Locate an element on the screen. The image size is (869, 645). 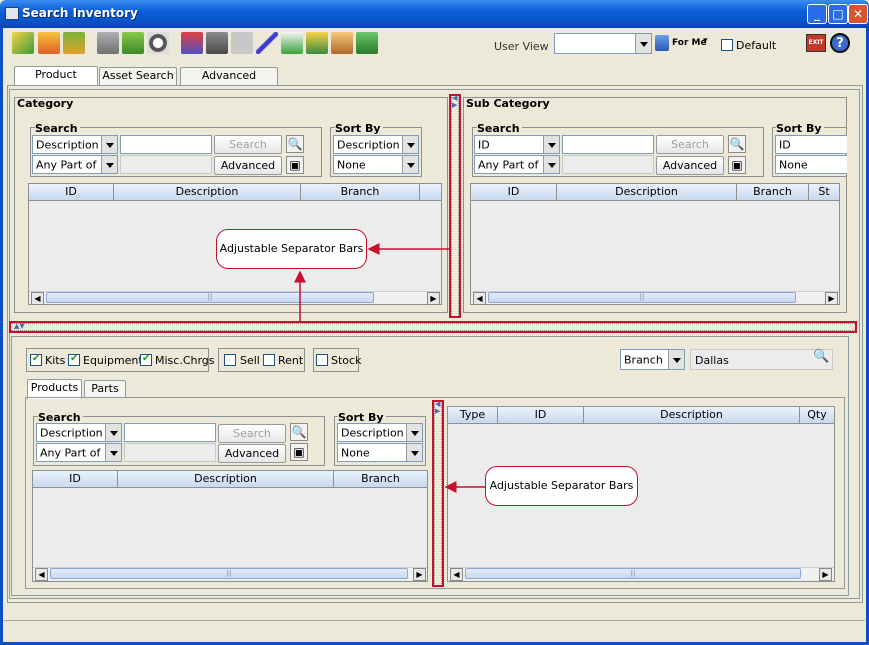
category-search-input is located at coordinates (166, 144).